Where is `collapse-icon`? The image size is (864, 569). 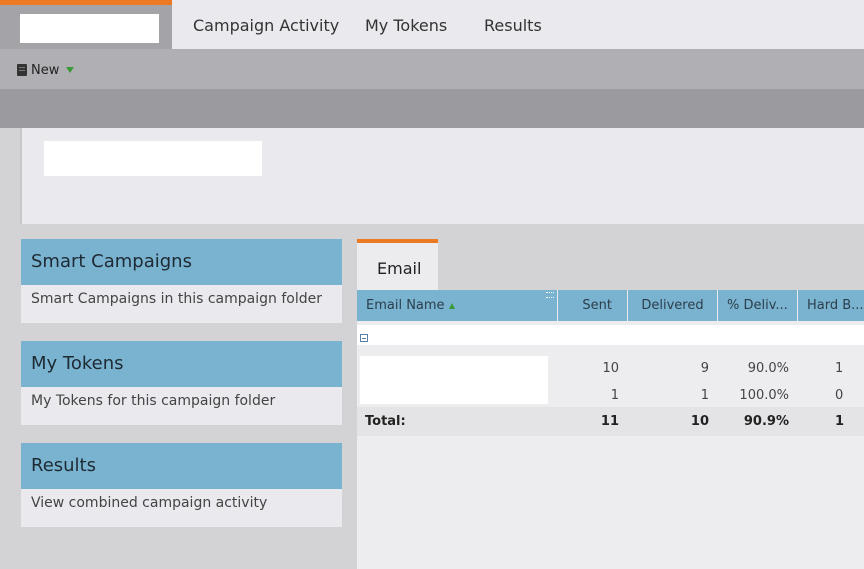 collapse-icon is located at coordinates (364, 338).